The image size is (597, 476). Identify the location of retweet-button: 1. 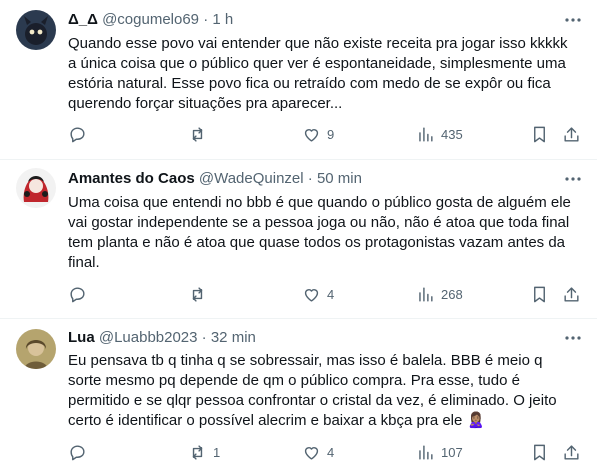
(204, 452).